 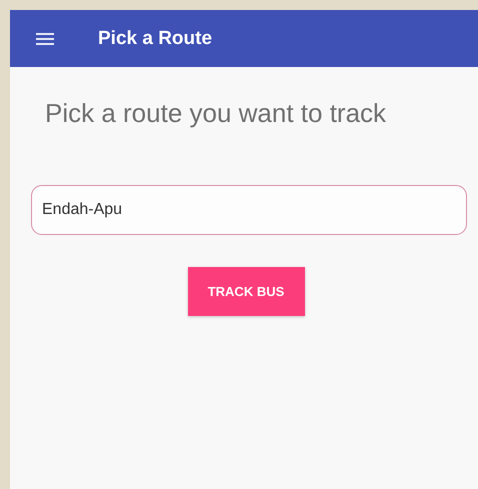 What do you see at coordinates (249, 210) in the screenshot?
I see `route-field: Endah-Apu` at bounding box center [249, 210].